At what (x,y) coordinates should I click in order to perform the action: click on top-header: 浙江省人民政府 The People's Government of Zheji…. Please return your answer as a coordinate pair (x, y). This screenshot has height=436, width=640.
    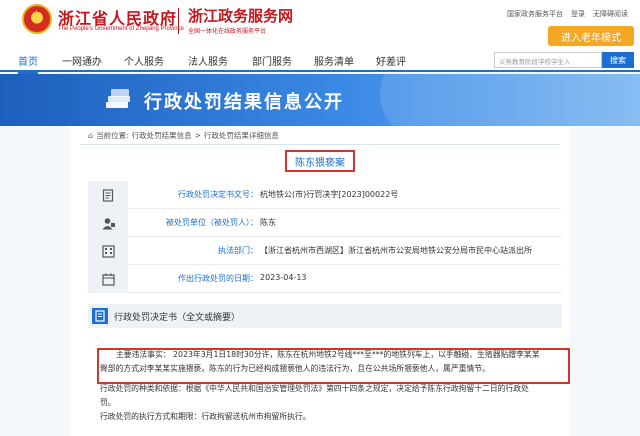
    Looking at the image, I should click on (320, 24).